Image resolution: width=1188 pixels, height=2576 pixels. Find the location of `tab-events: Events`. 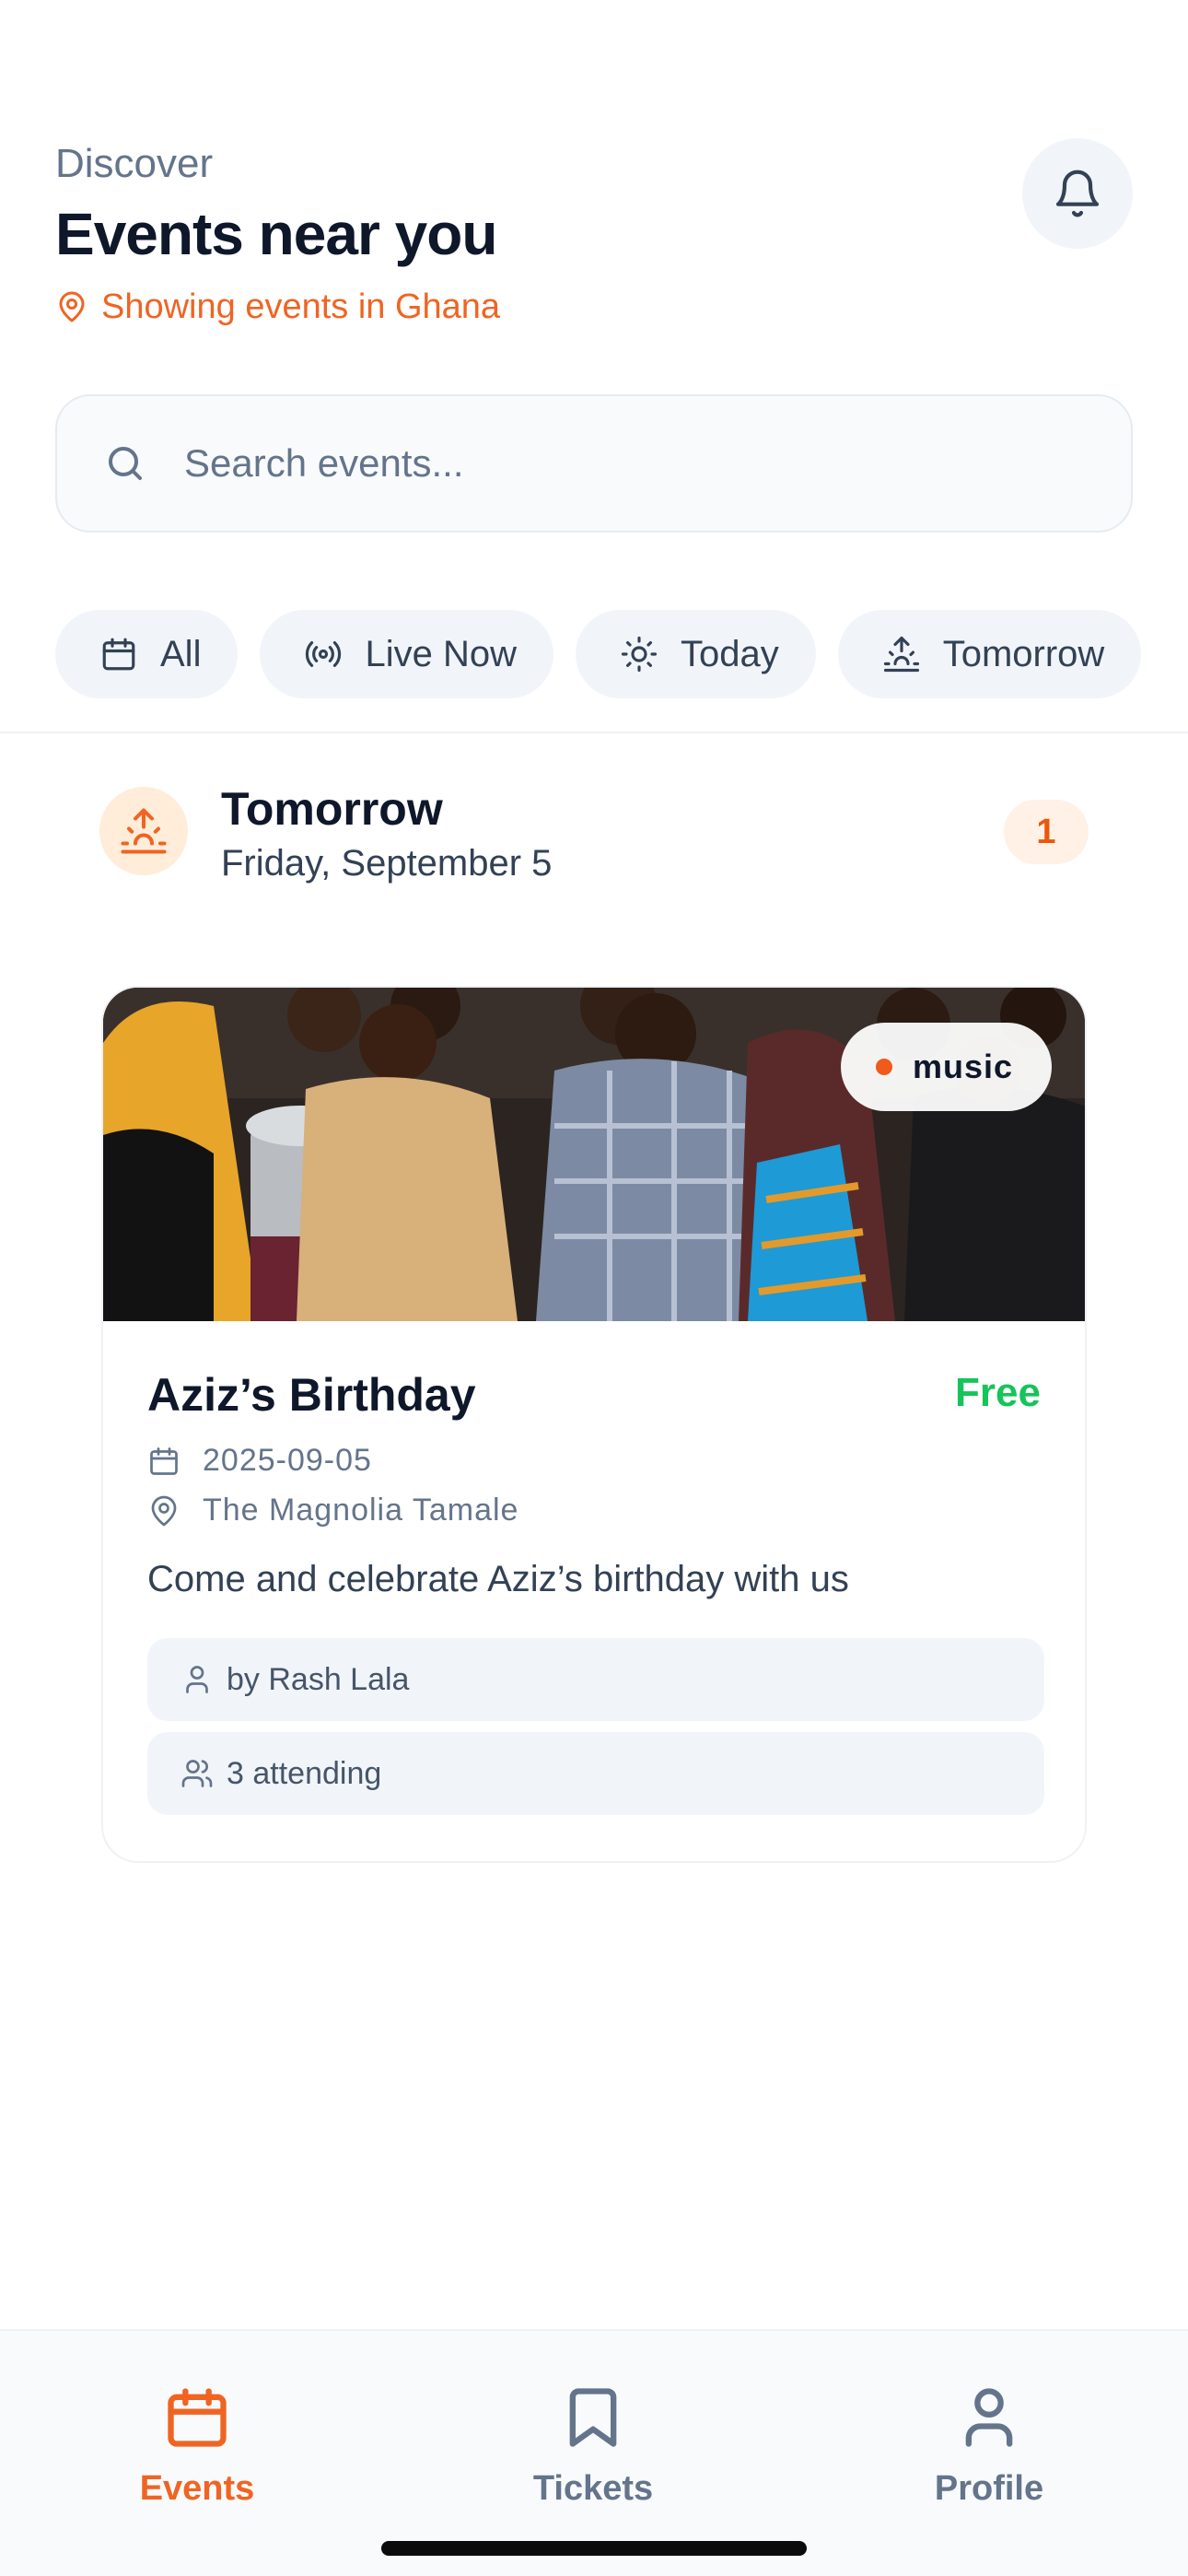

tab-events: Events is located at coordinates (197, 2446).